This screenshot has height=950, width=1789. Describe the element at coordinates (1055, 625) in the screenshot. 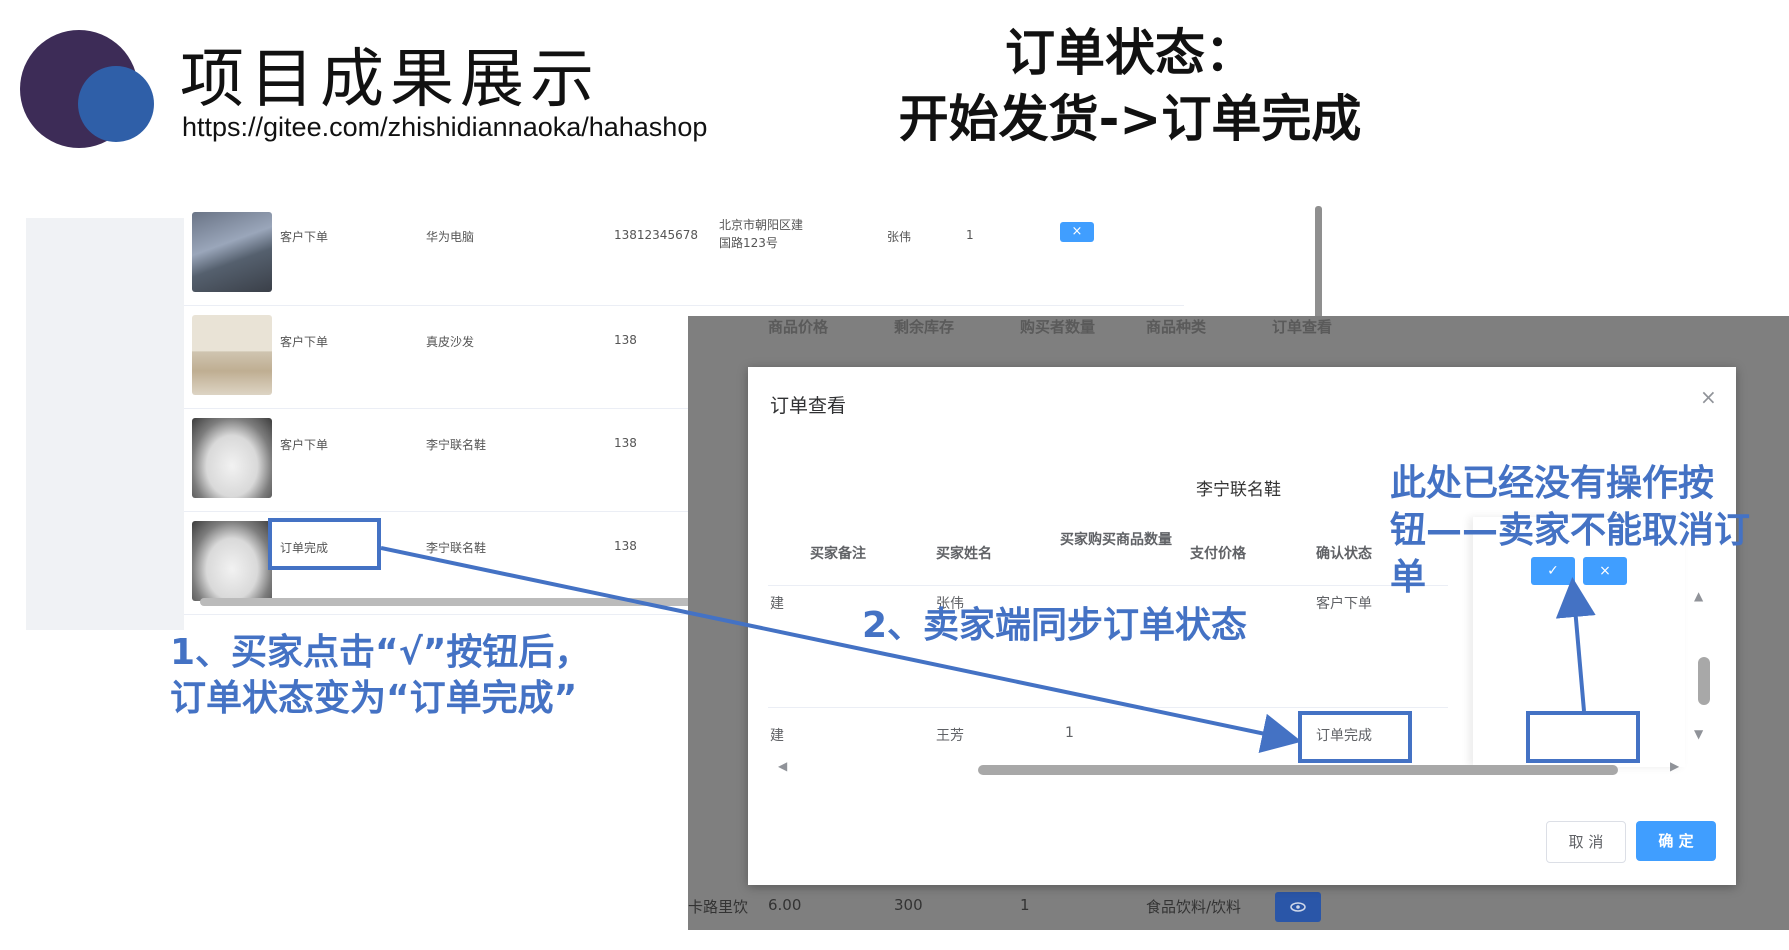

I see `annotation-note-2: 2、卖家端同步订单状态` at that location.